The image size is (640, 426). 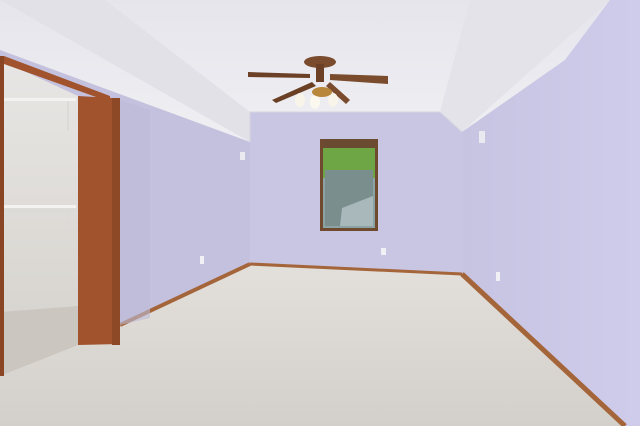 What do you see at coordinates (40, 206) in the screenshot?
I see `closet-shelf-lower` at bounding box center [40, 206].